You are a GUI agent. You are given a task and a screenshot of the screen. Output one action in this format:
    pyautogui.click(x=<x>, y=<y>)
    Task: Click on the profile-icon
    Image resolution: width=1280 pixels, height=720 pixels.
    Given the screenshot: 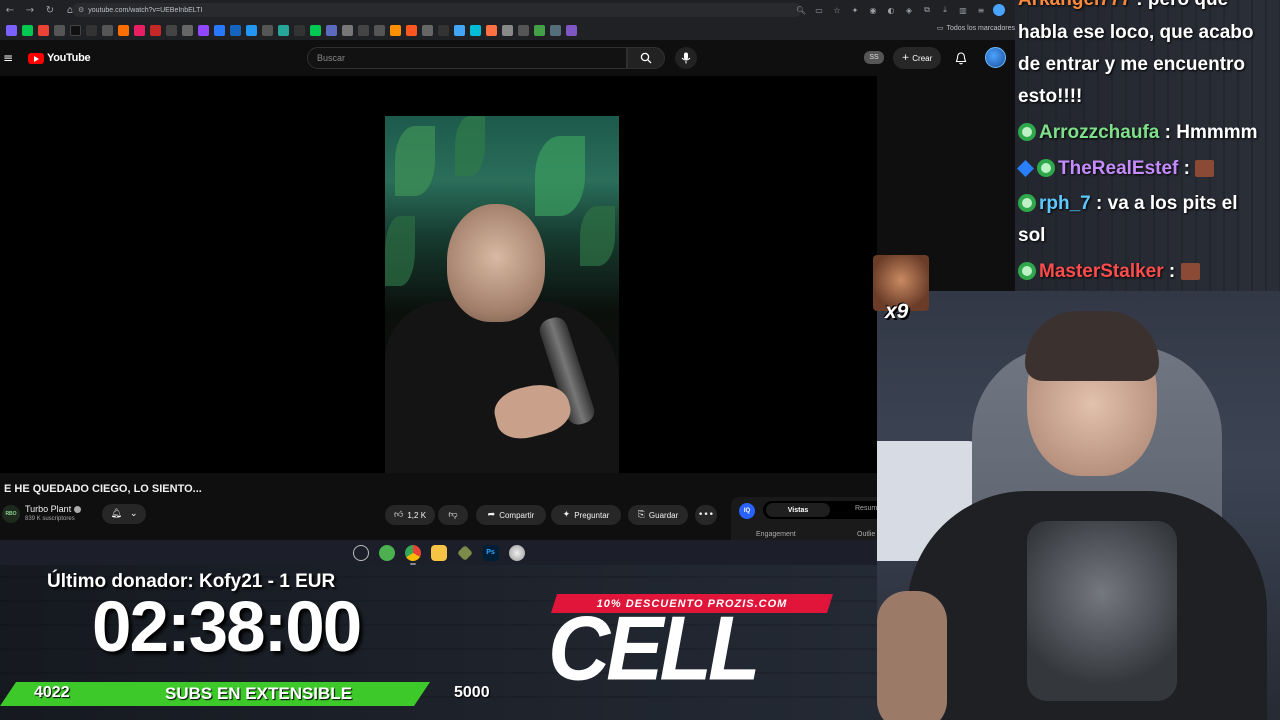 What is the action you would take?
    pyautogui.click(x=999, y=10)
    